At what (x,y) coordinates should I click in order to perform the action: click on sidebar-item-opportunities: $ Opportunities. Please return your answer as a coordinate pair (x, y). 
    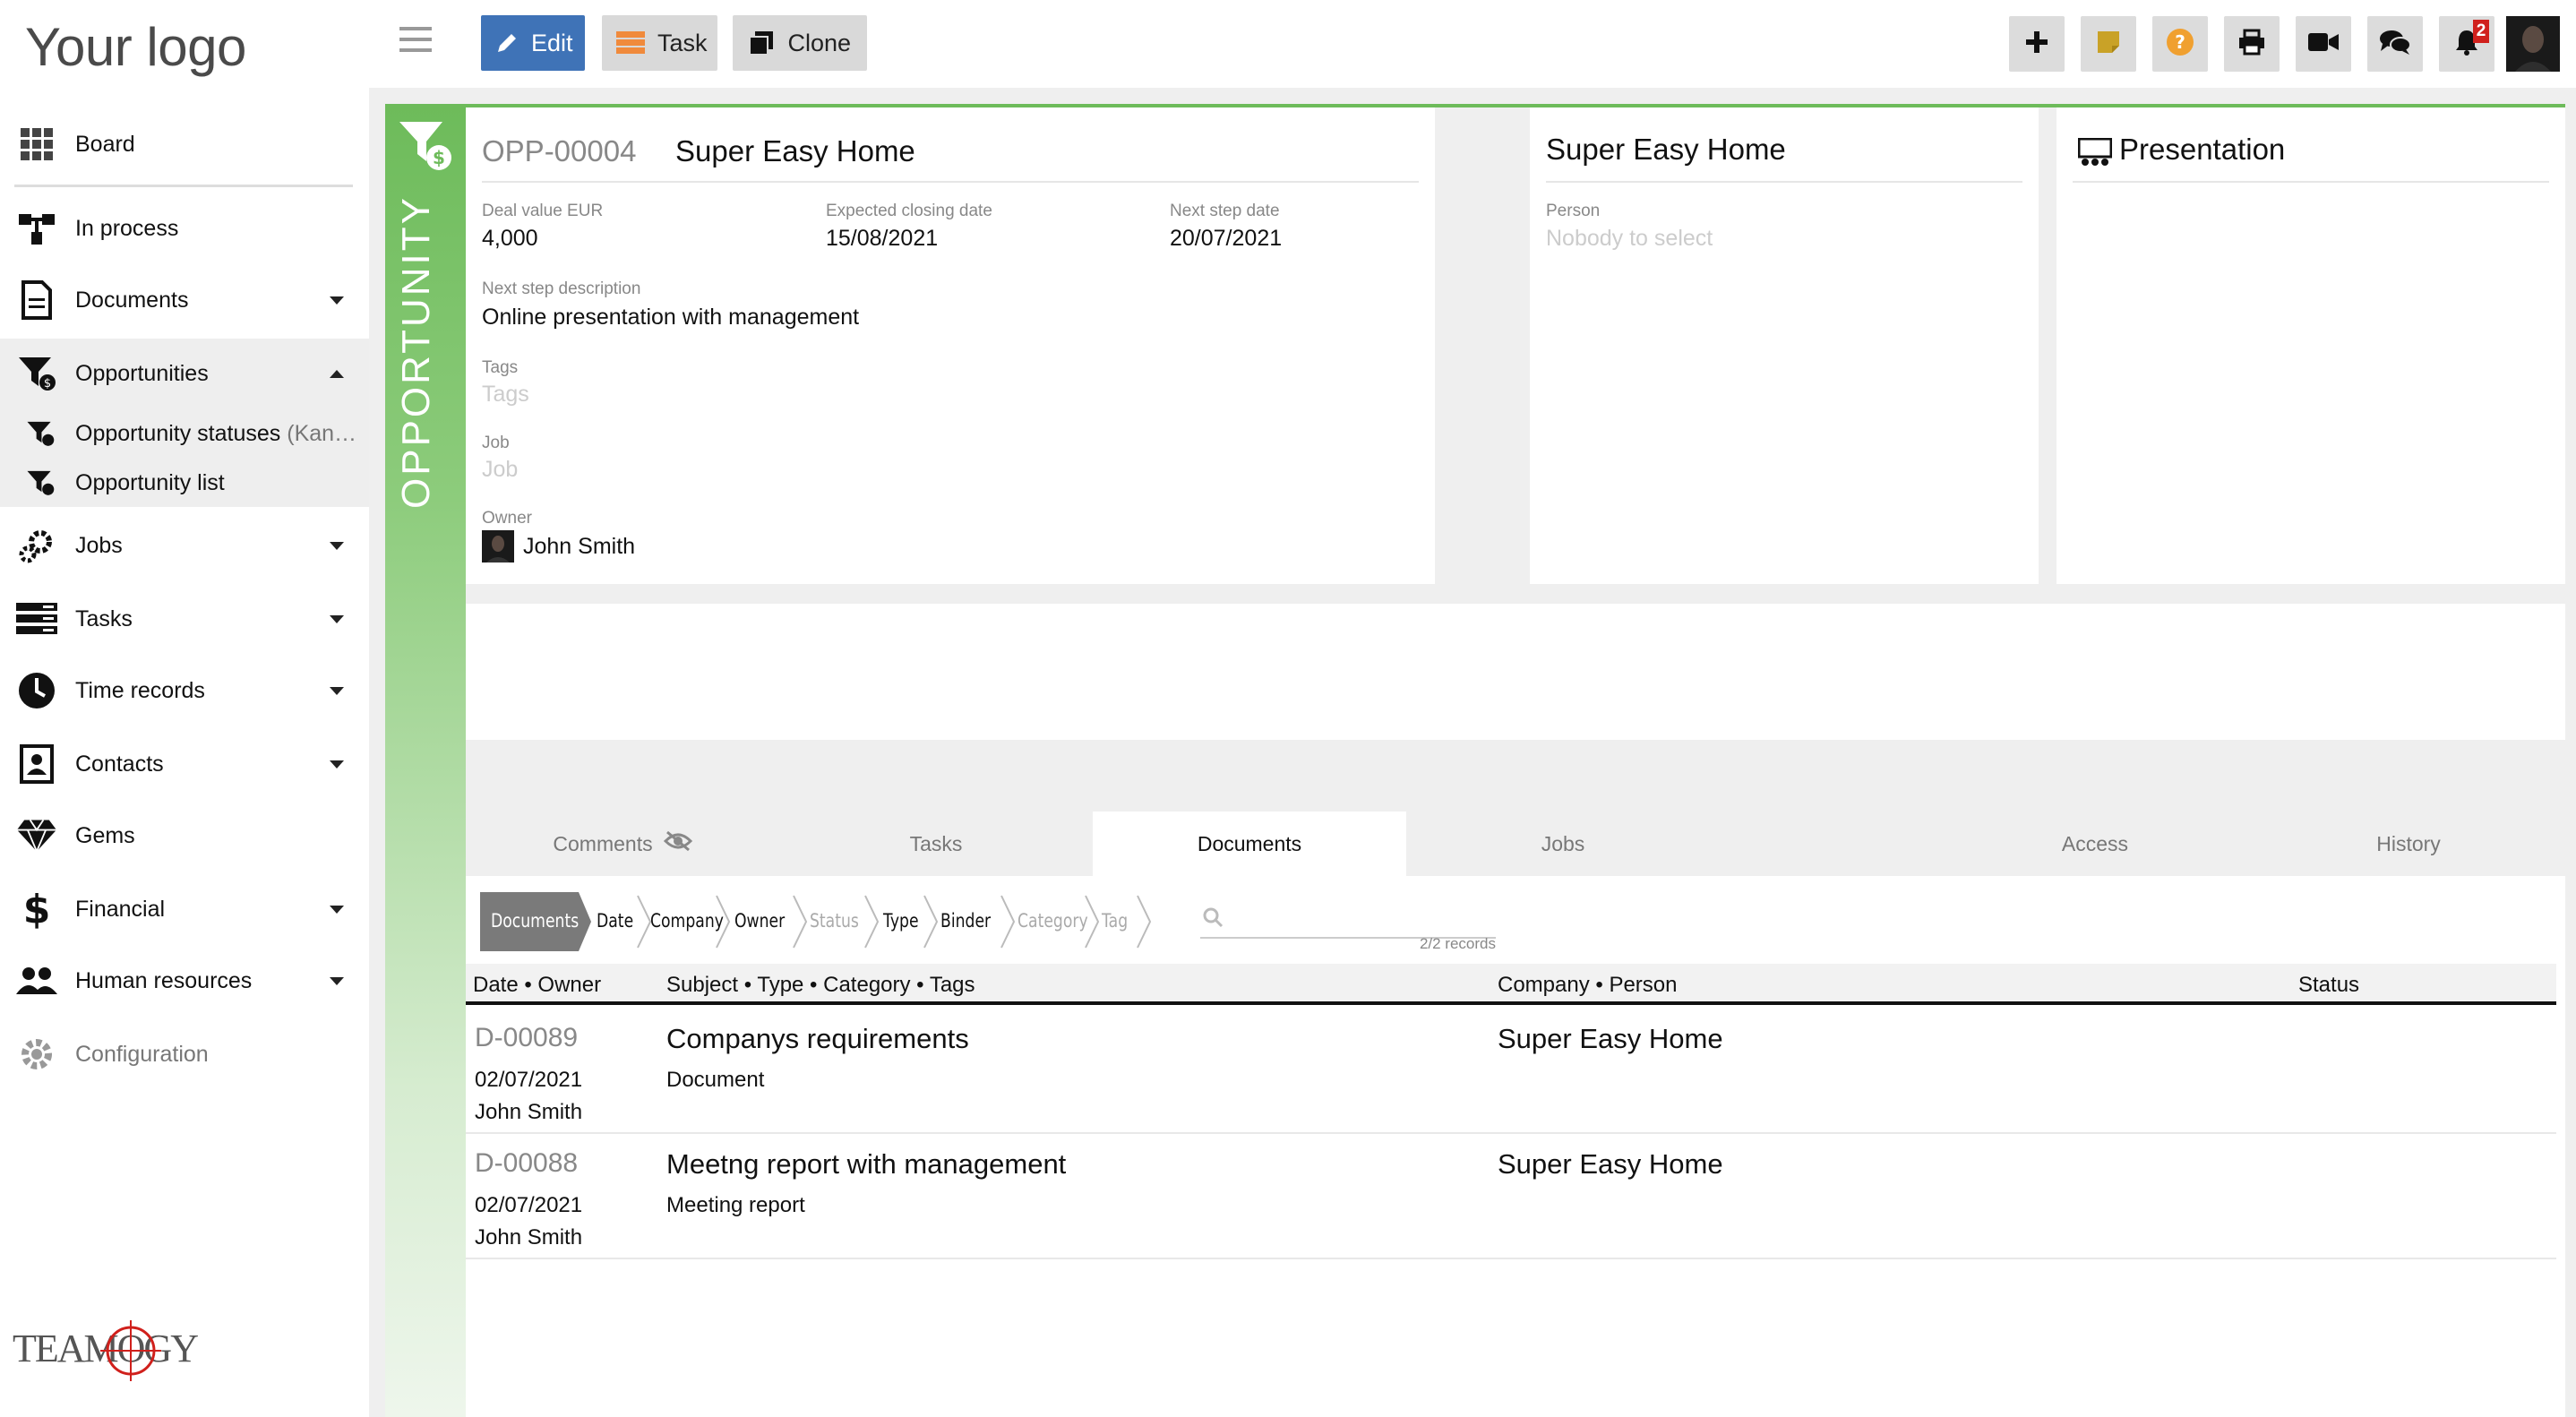
    Looking at the image, I should click on (184, 373).